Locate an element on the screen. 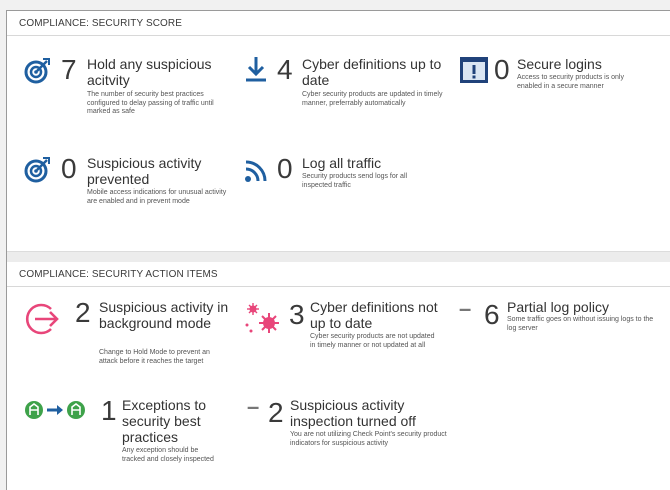 This screenshot has width=670, height=490. score-title: Log all traffic is located at coordinates (342, 163).